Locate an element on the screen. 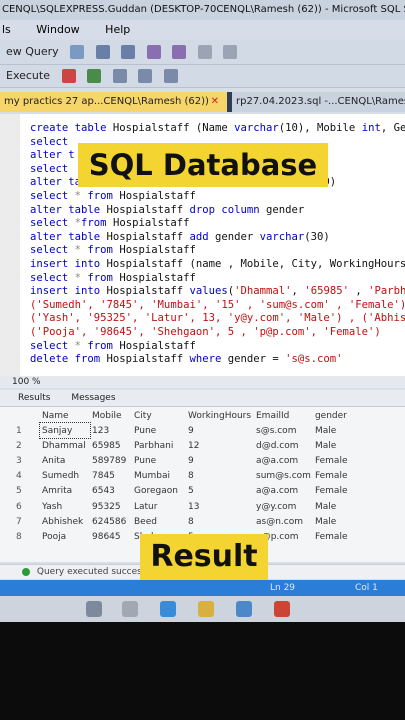 Image resolution: width=405 pixels, height=720 pixels. office-icon is located at coordinates (282, 609).